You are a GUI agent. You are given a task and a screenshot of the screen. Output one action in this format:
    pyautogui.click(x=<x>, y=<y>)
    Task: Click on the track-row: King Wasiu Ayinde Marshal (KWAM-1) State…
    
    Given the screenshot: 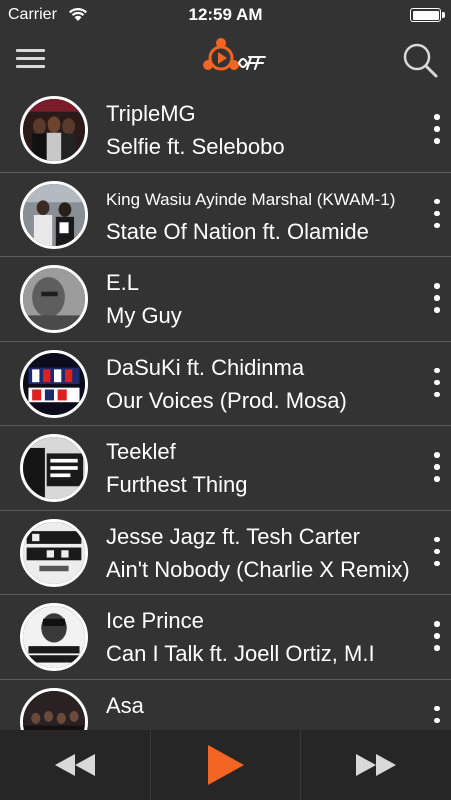 What is the action you would take?
    pyautogui.click(x=225, y=215)
    